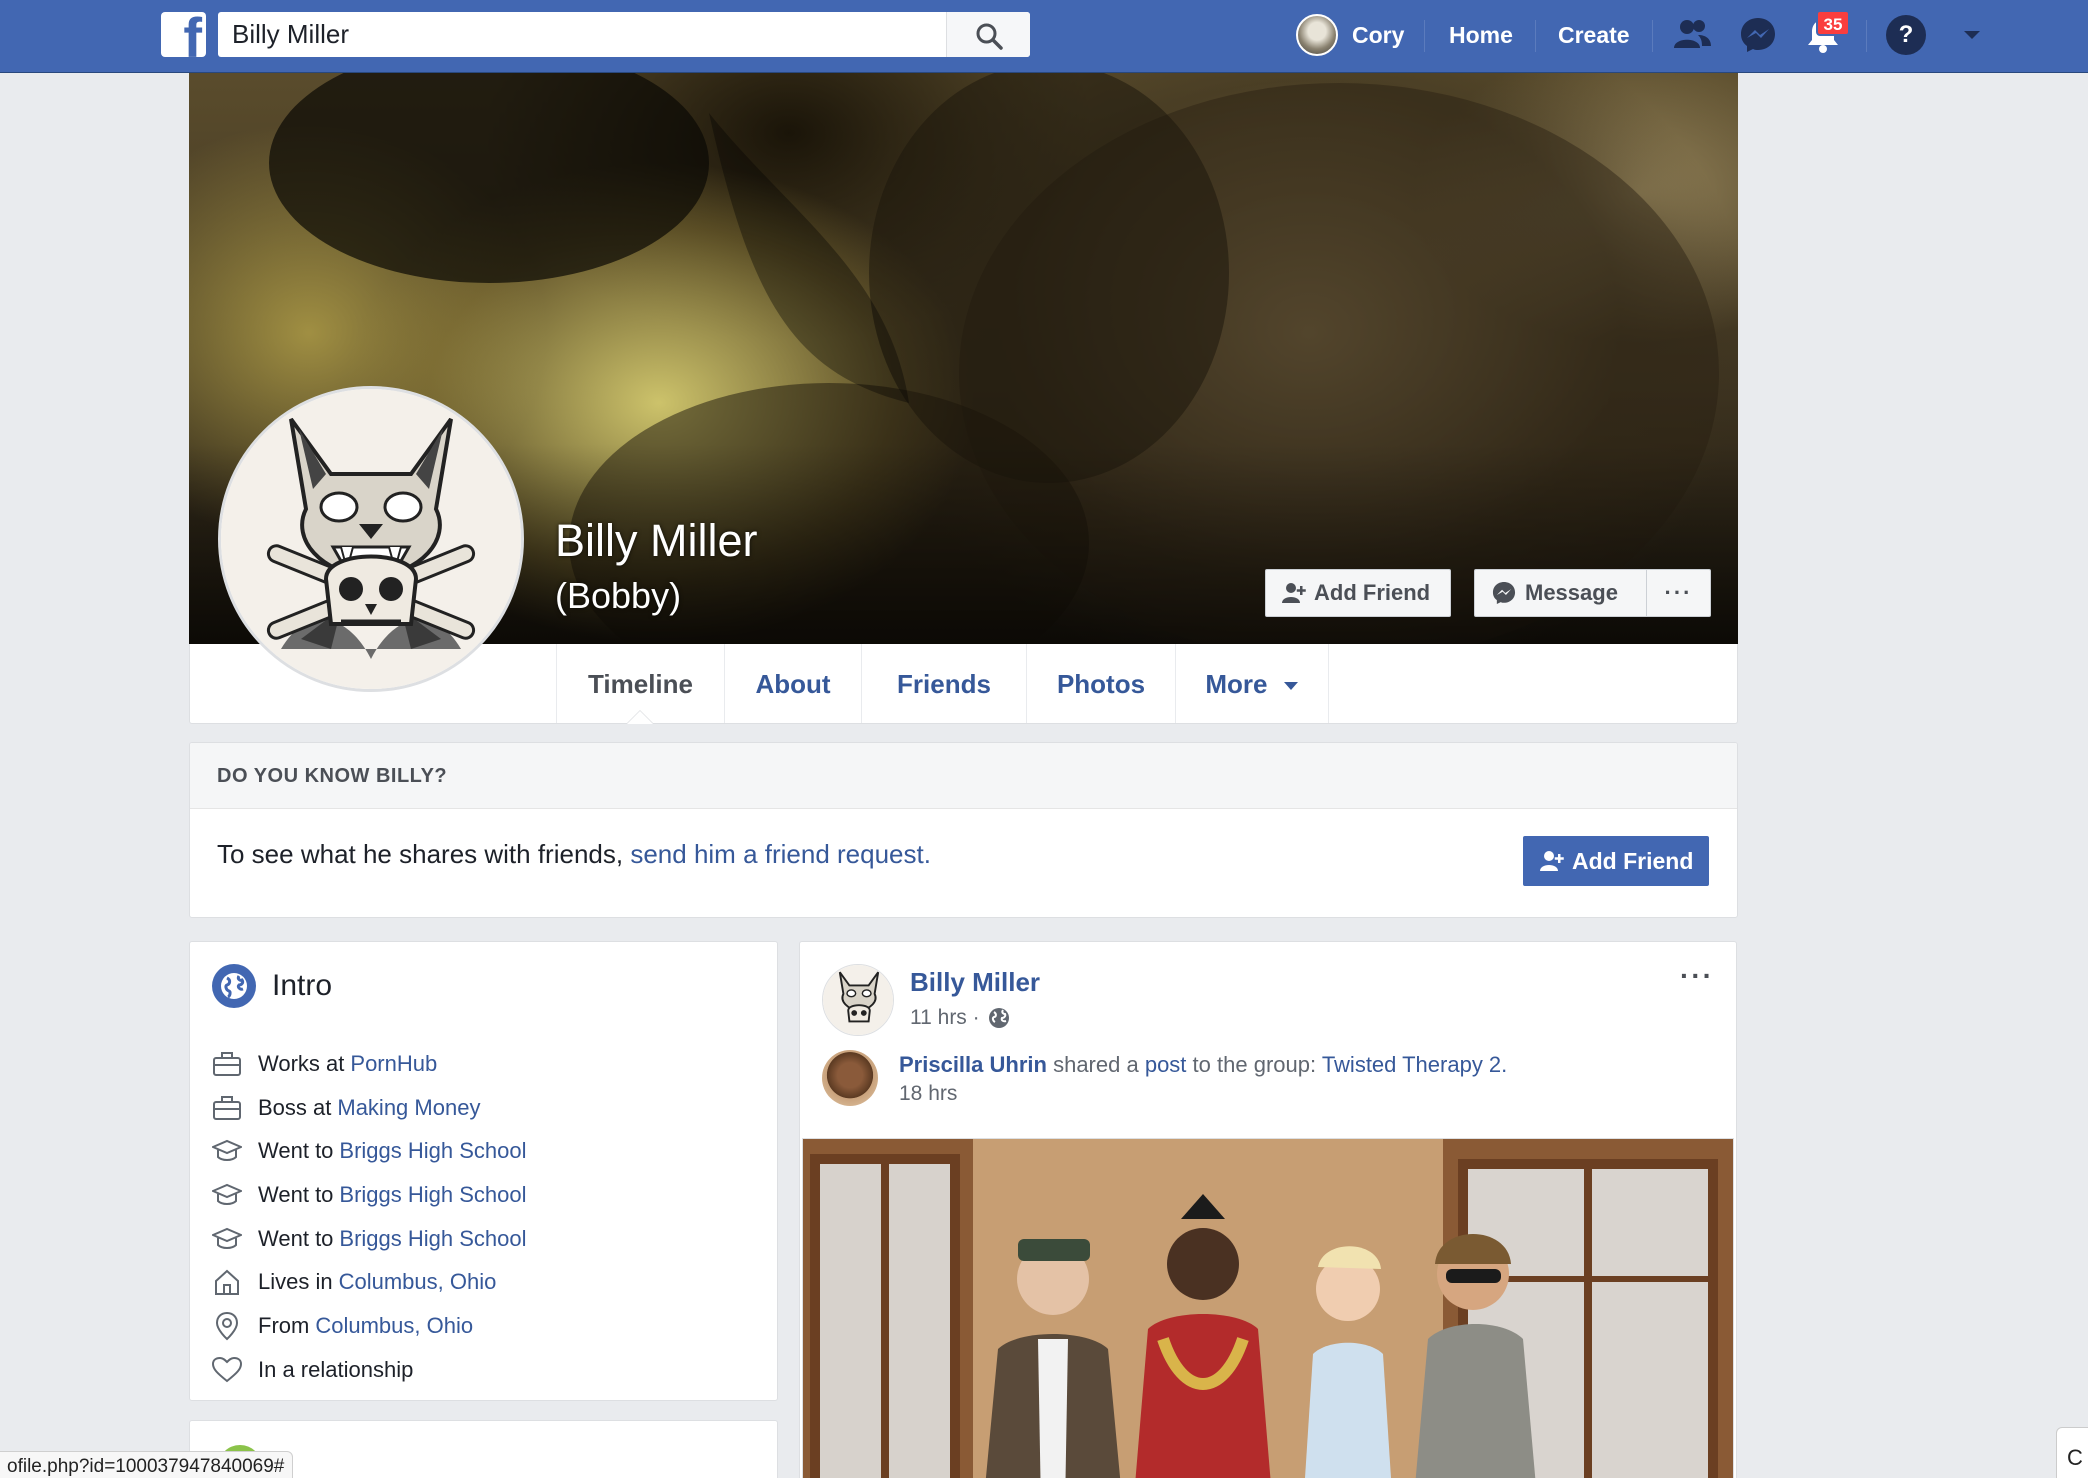 This screenshot has width=2088, height=1478. I want to click on profile-name: Billy Miller, so click(656, 541).